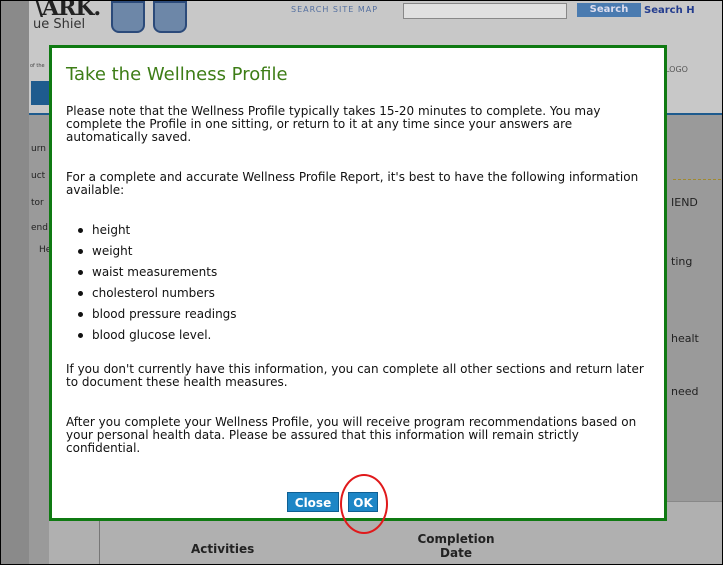  What do you see at coordinates (485, 11) in the screenshot?
I see `search-input` at bounding box center [485, 11].